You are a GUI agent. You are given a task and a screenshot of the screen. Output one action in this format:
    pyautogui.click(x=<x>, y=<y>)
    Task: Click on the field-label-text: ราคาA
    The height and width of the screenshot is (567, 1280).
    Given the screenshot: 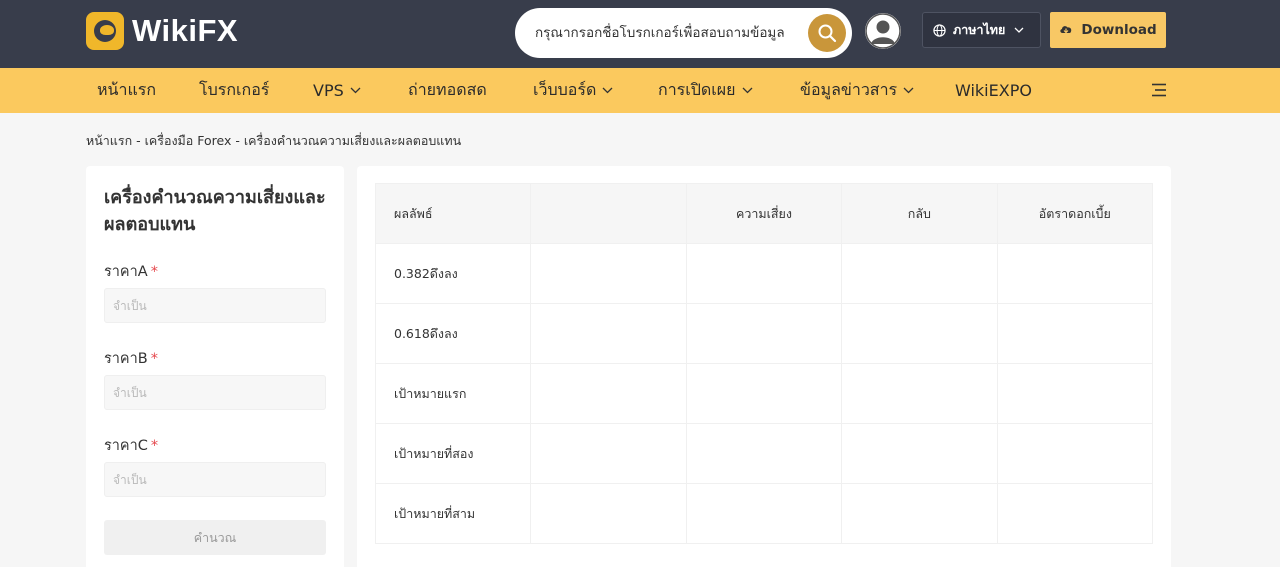 What is the action you would take?
    pyautogui.click(x=126, y=272)
    